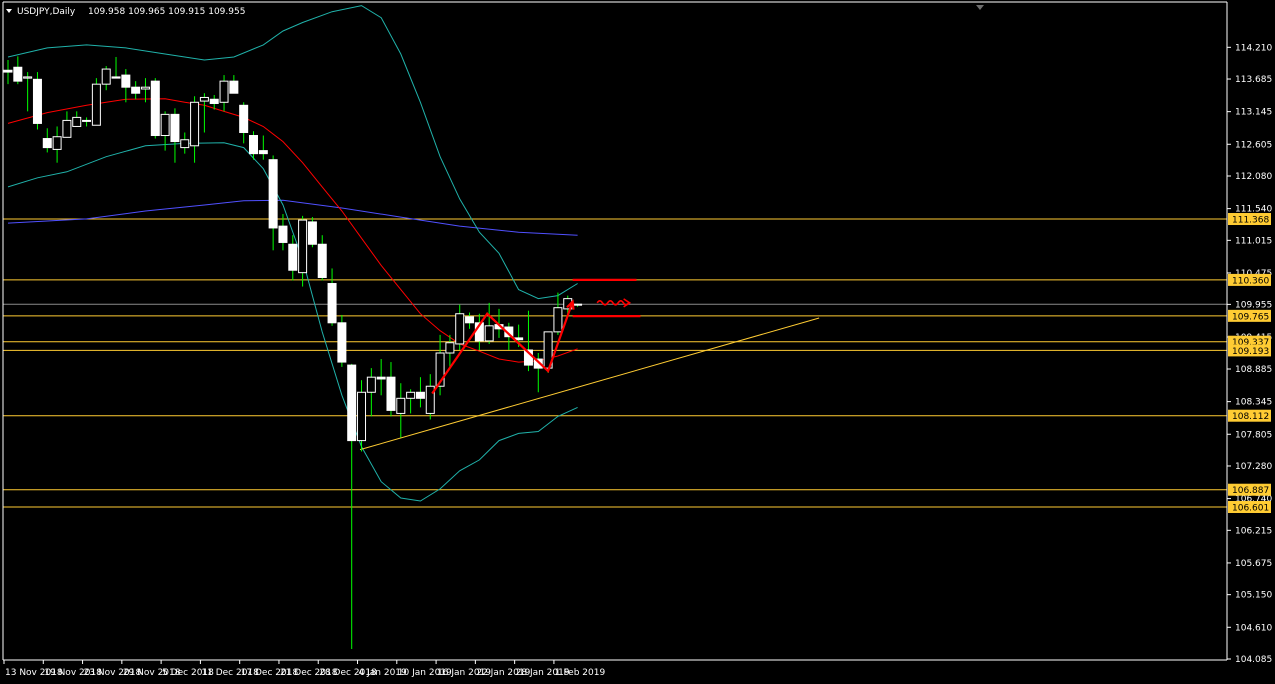 This screenshot has height=684, width=1275. I want to click on squiggle-arrow-head, so click(627, 303).